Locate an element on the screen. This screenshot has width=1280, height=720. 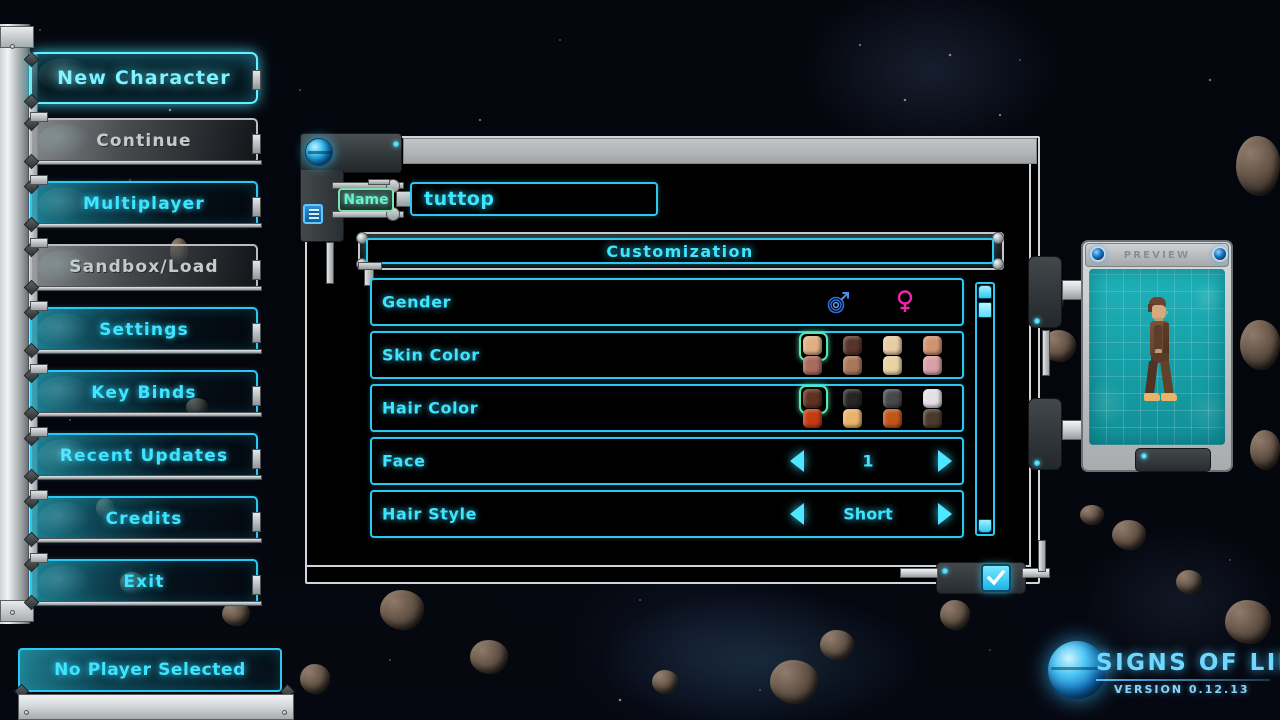
confirm-button is located at coordinates (996, 578).